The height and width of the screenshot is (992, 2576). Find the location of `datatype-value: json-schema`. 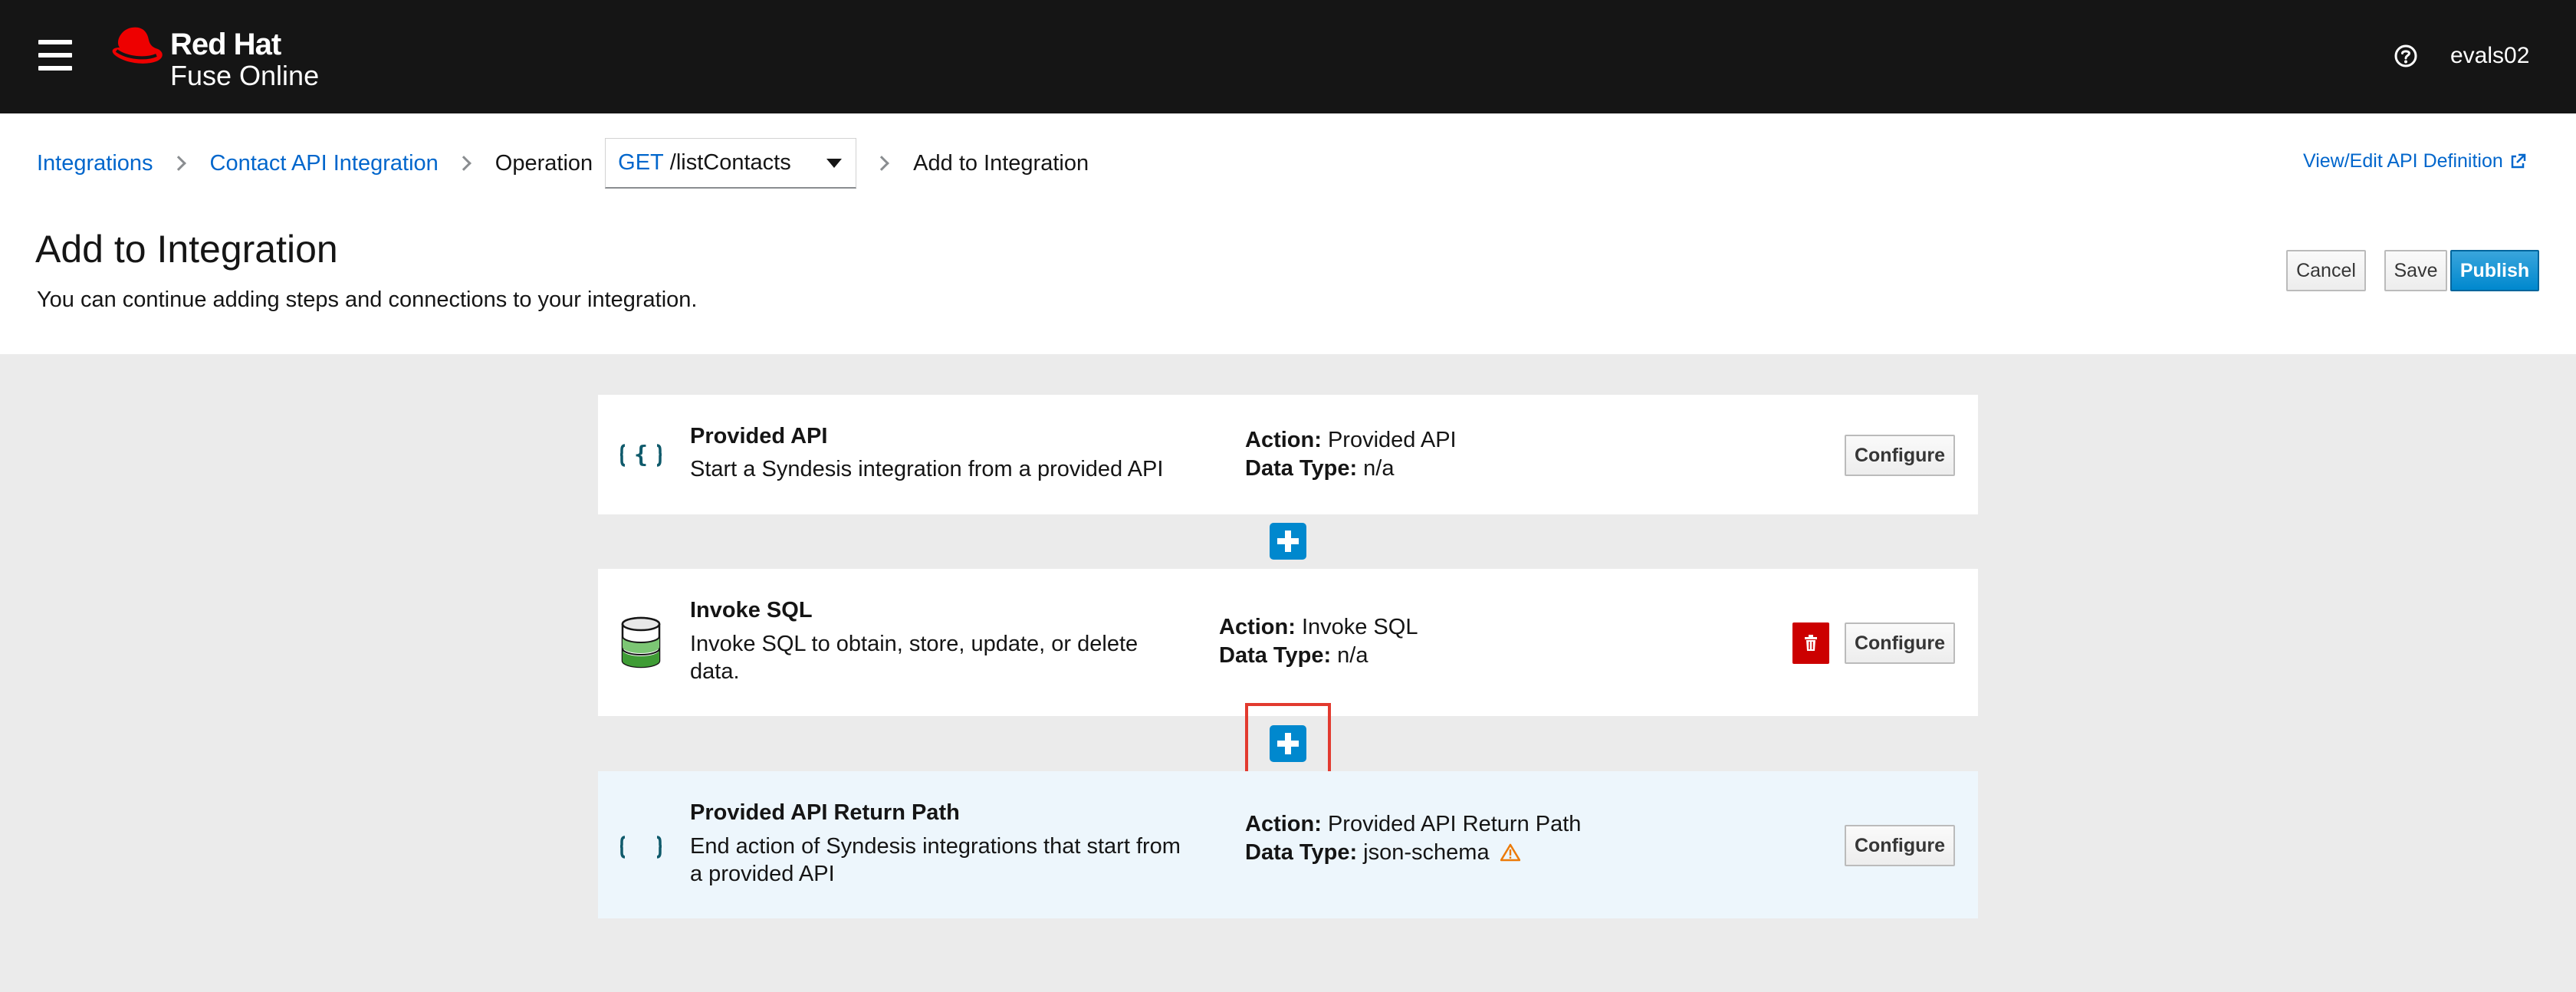

datatype-value: json-schema is located at coordinates (1426, 852).